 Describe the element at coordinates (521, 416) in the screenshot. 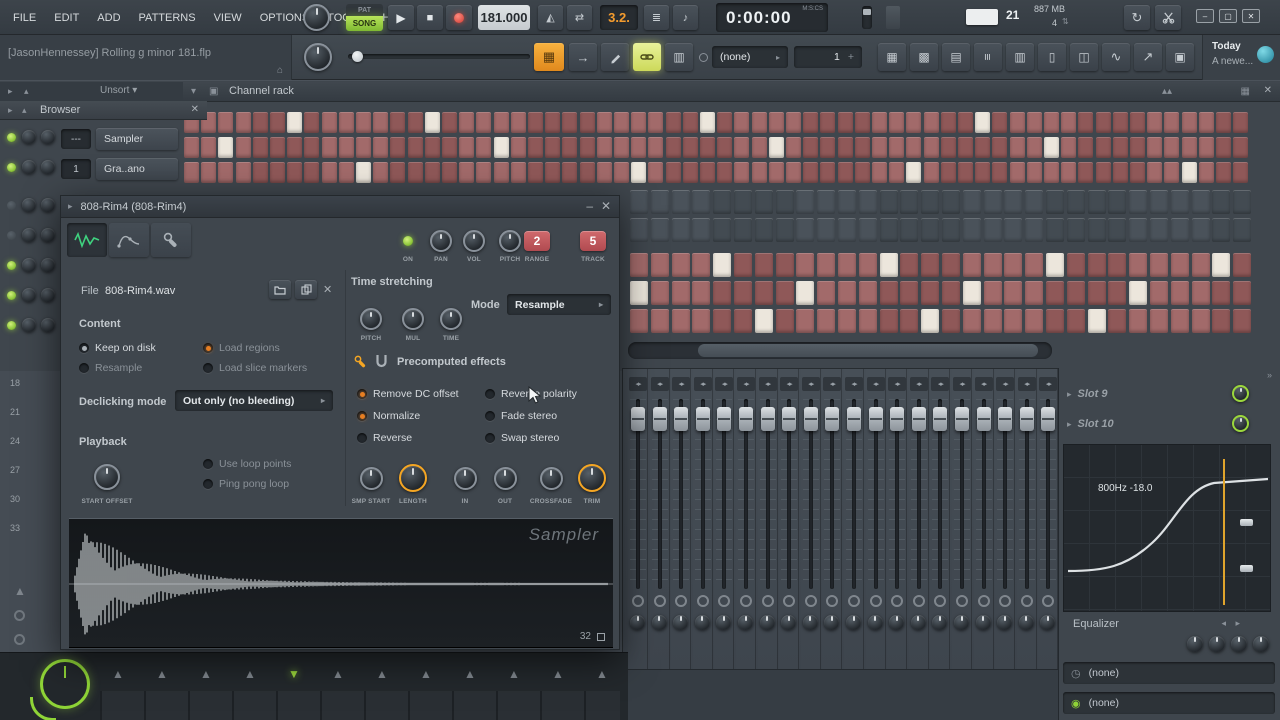

I see `option-row: Fade stereo` at that location.